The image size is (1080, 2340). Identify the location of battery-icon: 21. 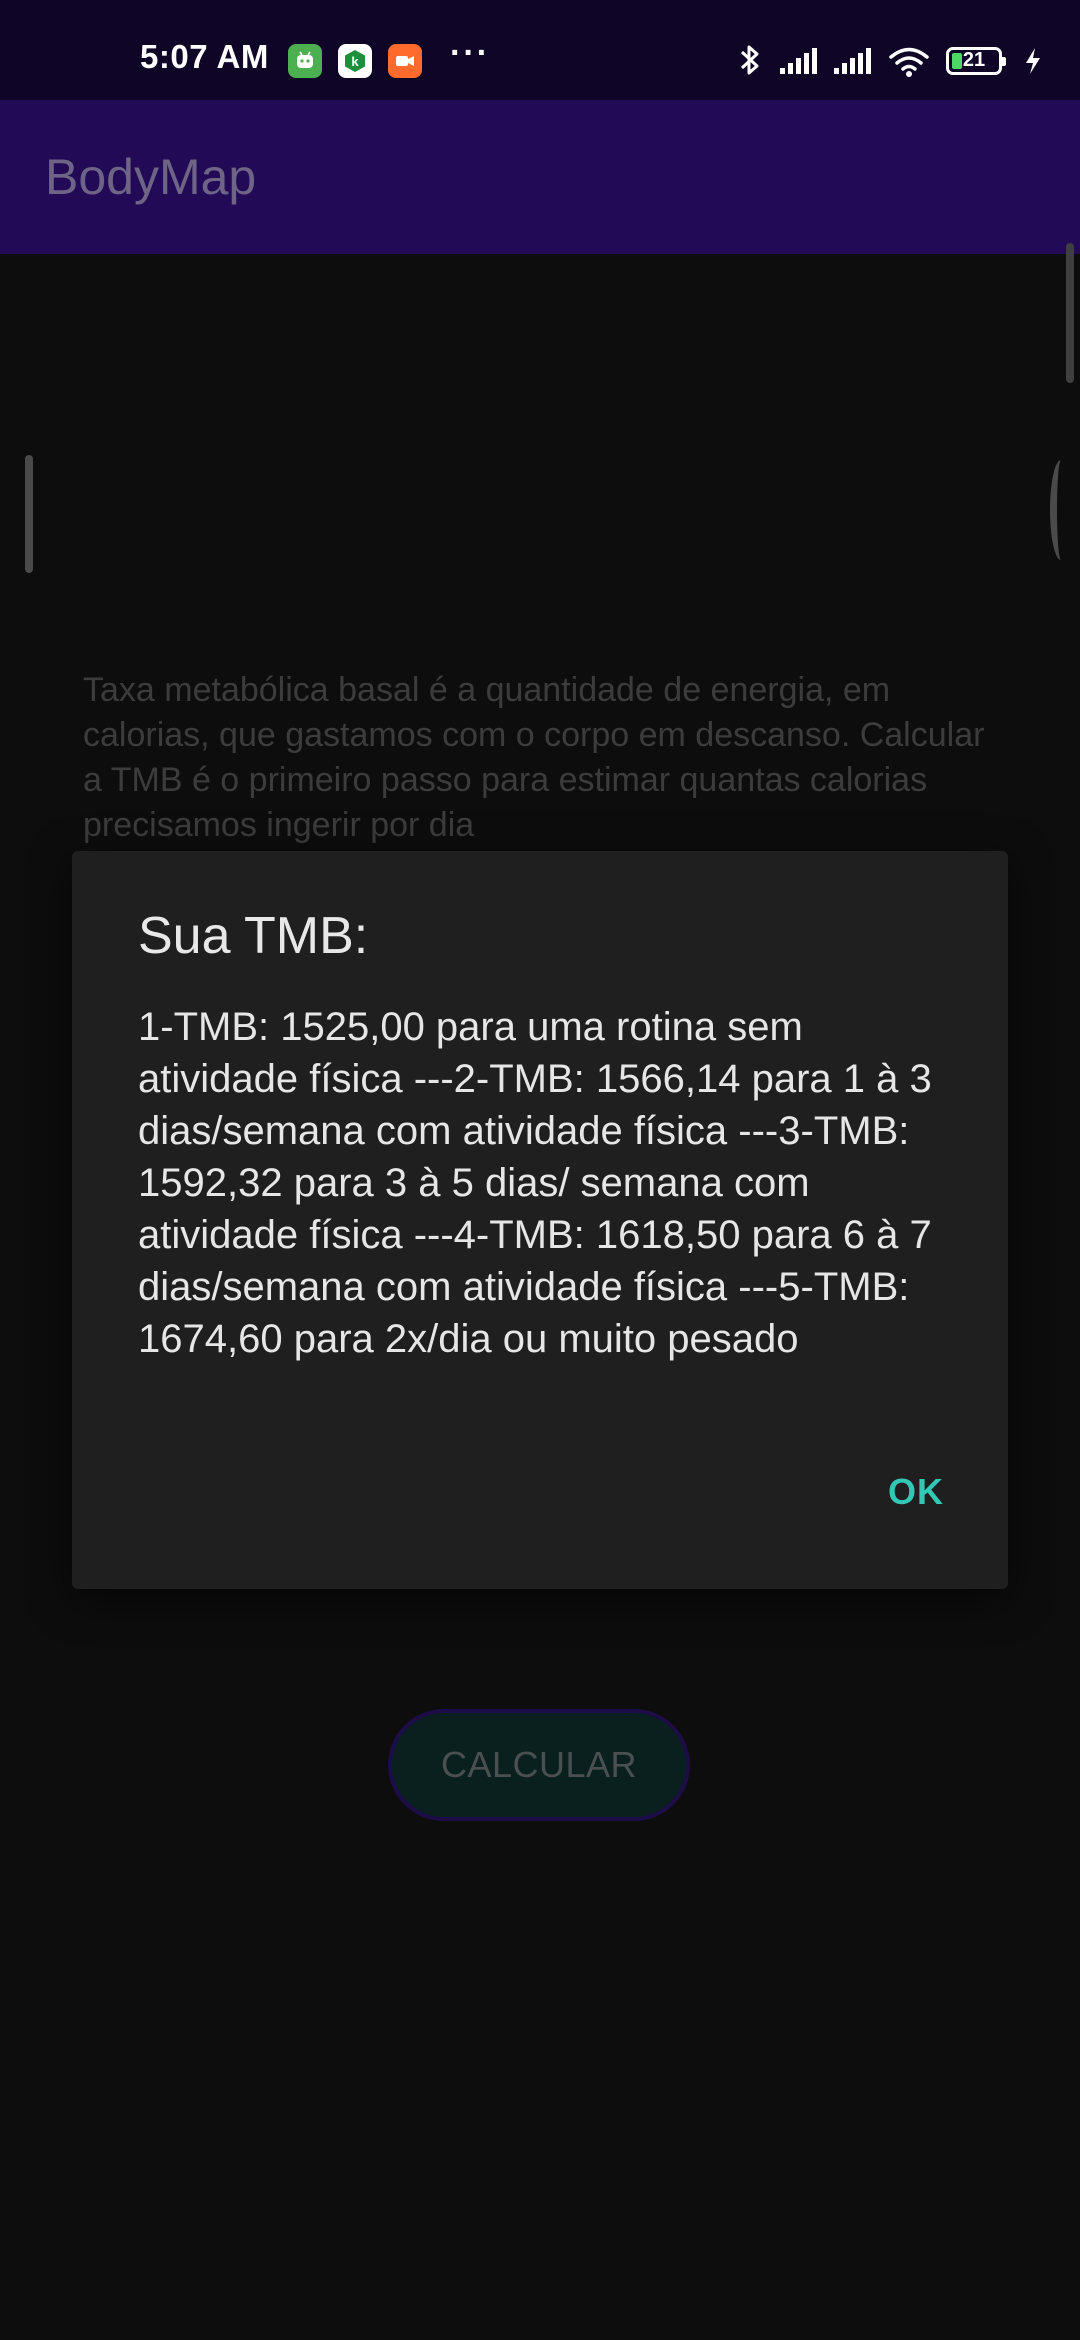
(976, 61).